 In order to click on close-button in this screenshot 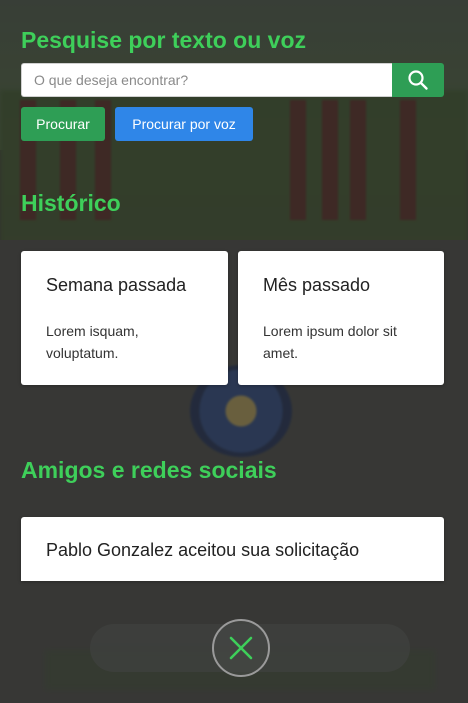, I will do `click(241, 648)`.